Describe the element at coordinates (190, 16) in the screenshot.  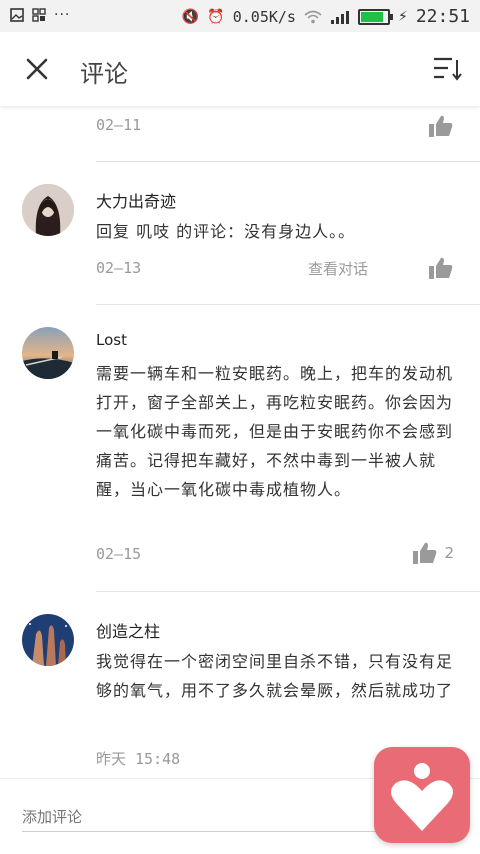
I see `mute-icon: 🔇` at that location.